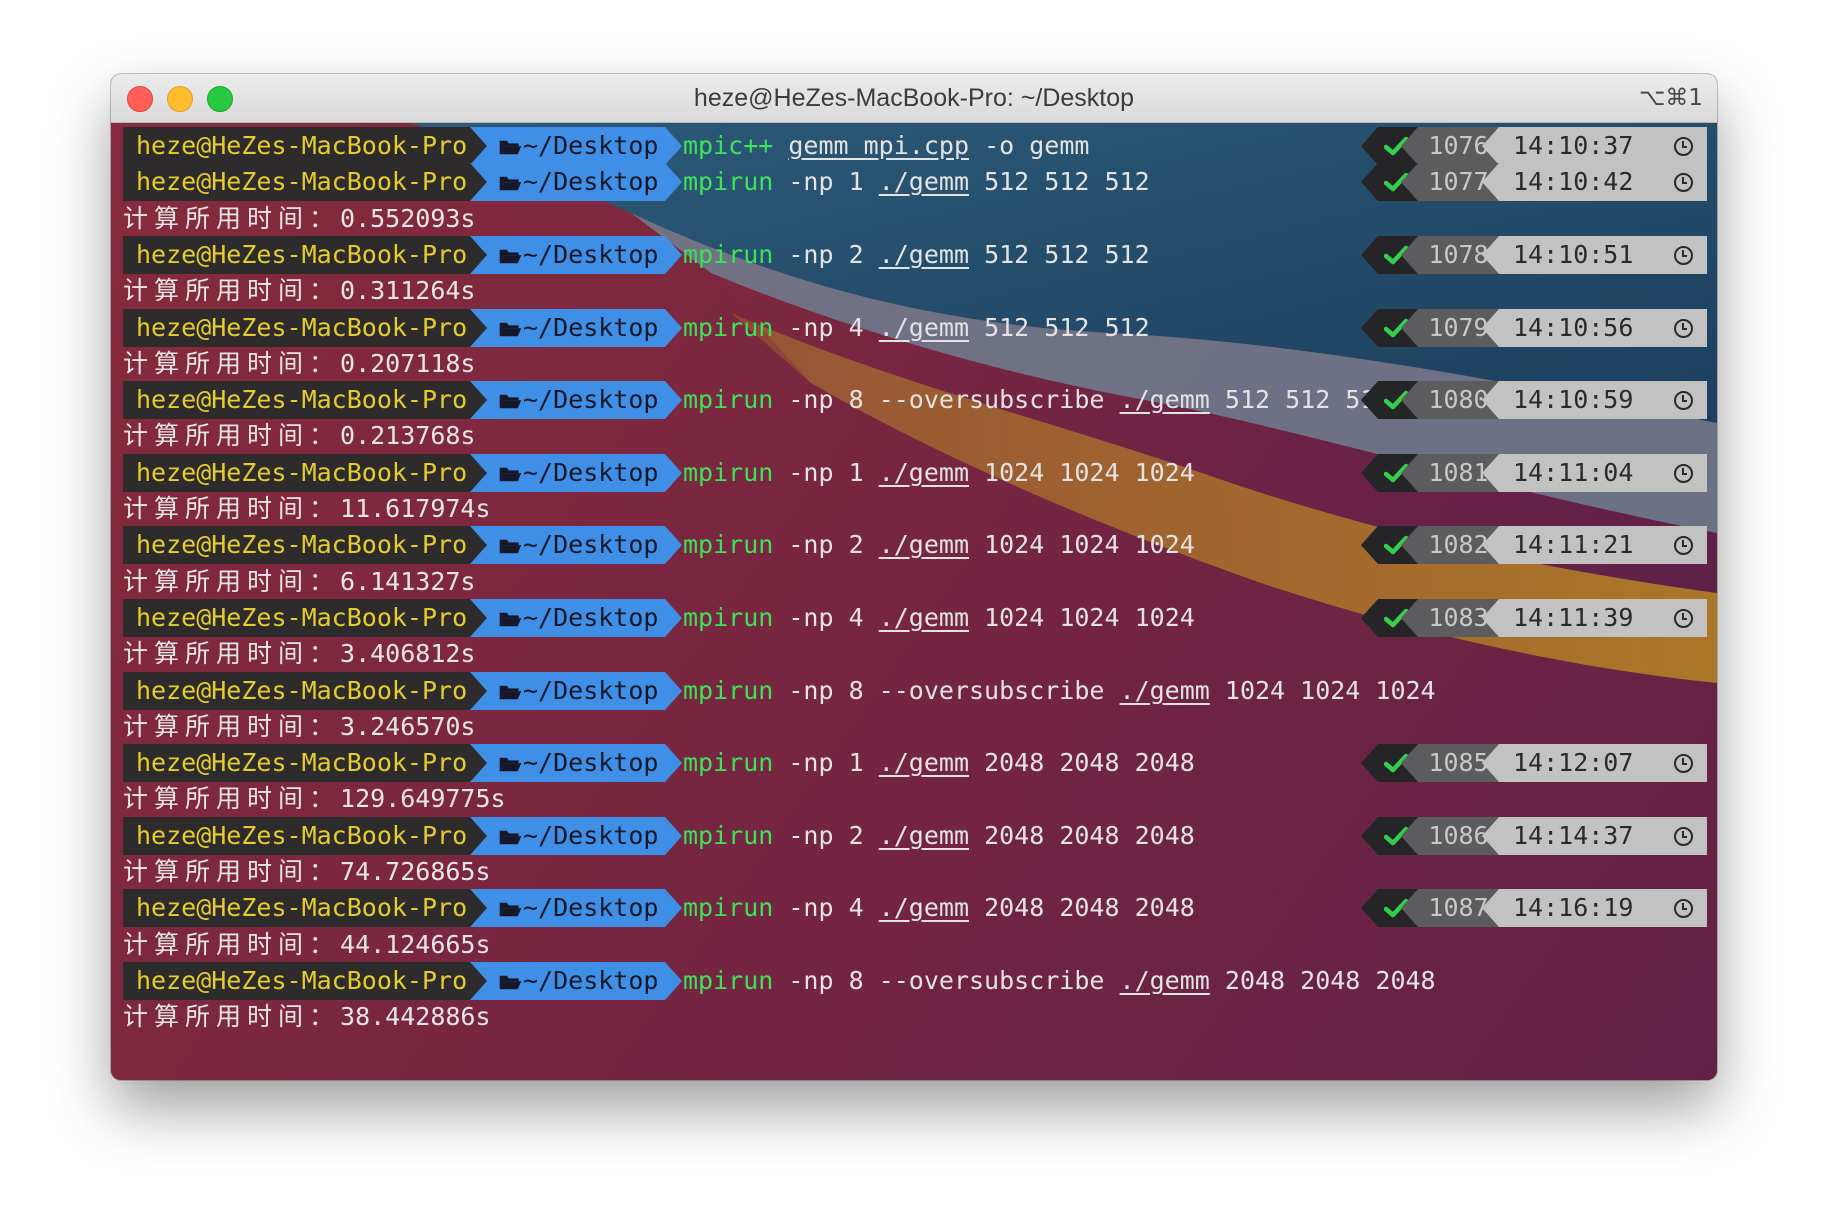 The width and height of the screenshot is (1826, 1228). I want to click on output-line: 计算所用时间：11.617974s, so click(307, 509).